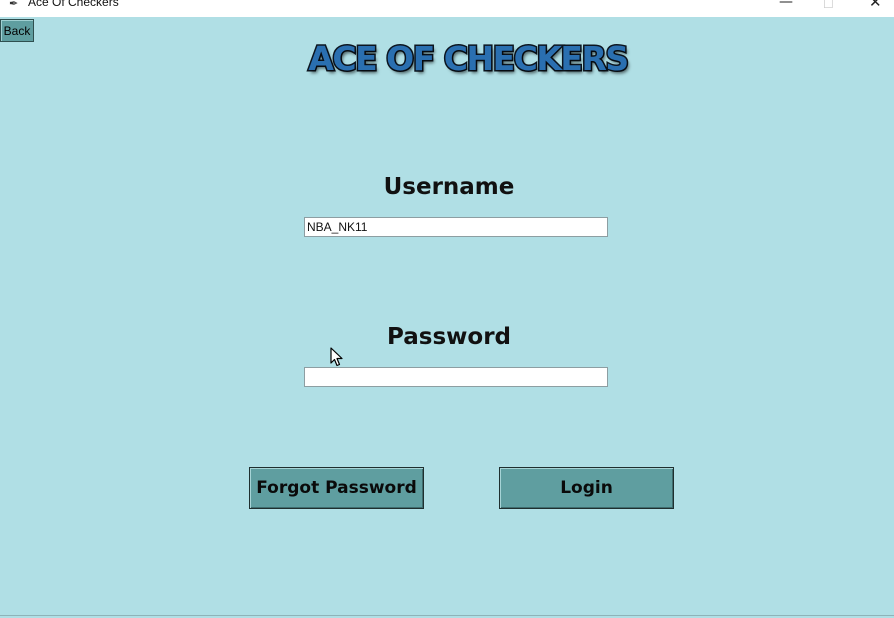 The width and height of the screenshot is (894, 618). I want to click on mouse-cursor-icon, so click(336, 357).